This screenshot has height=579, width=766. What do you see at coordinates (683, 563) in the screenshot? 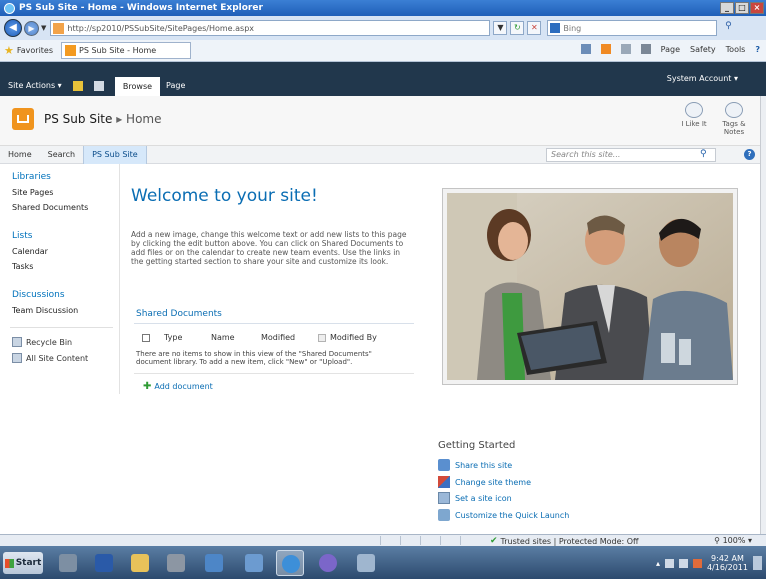
I see `network-tray-icon` at bounding box center [683, 563].